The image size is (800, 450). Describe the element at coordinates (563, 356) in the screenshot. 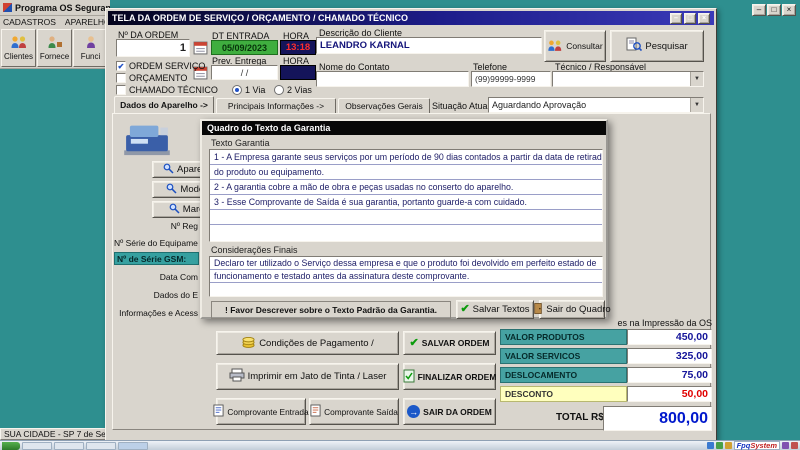

I see `valor-servicos-label: VALOR SERVICOS` at that location.